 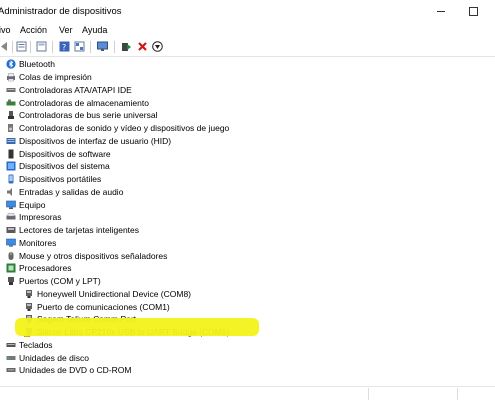 I want to click on tree-item-label: Entradas y salidas de audio, so click(x=71, y=191).